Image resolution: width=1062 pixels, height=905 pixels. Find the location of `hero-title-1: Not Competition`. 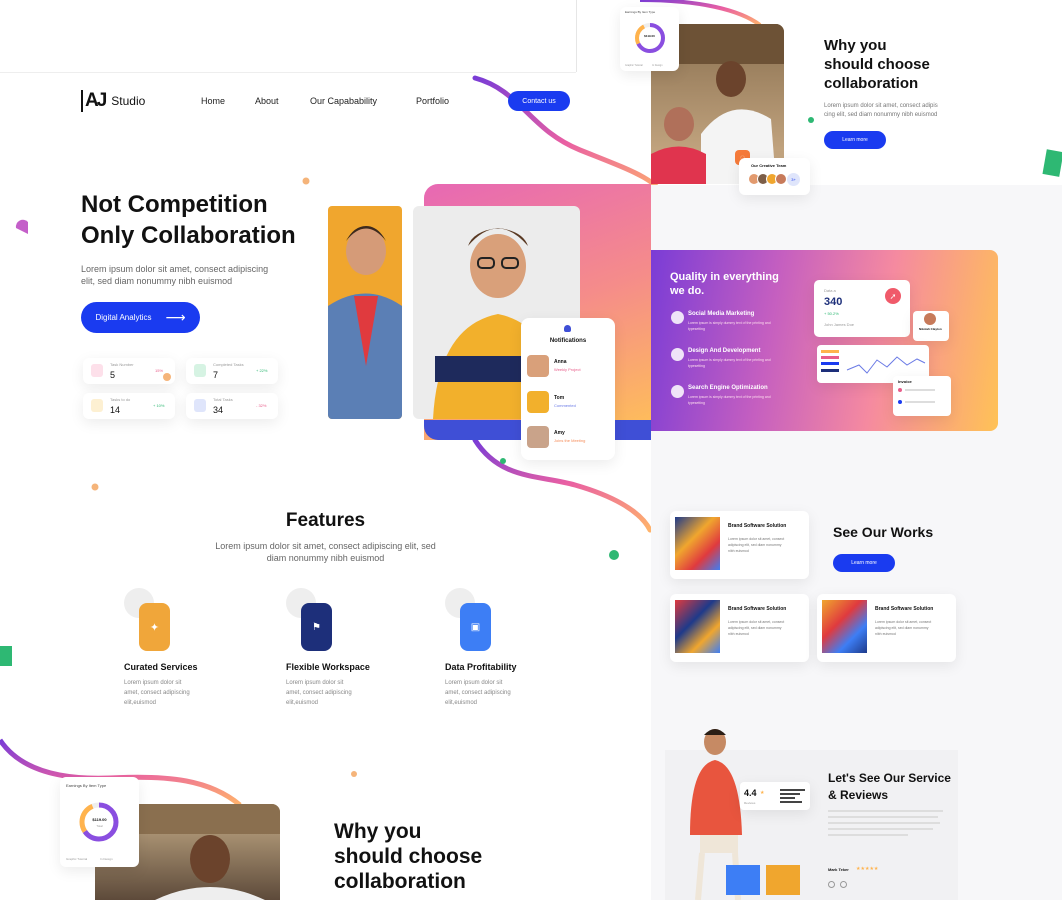

hero-title-1: Not Competition is located at coordinates (174, 204).